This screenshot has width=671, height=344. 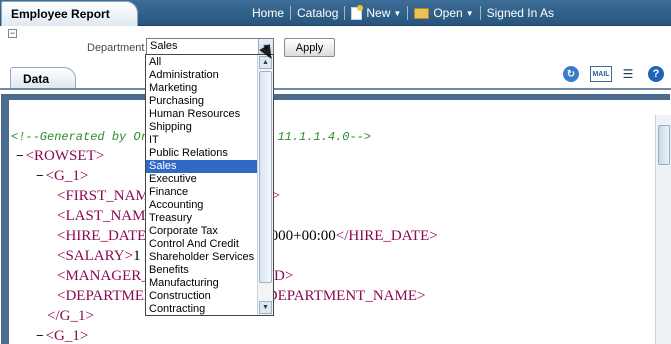 I want to click on nav-new: New ▼, so click(x=376, y=12).